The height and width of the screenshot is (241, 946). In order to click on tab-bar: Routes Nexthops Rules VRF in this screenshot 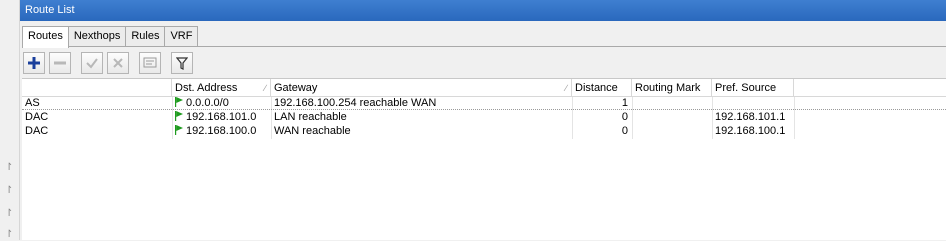, I will do `click(110, 37)`.